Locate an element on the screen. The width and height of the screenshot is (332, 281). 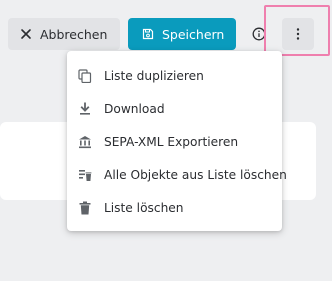
menu-item-clear-list: Alle Objekte aus Liste löschen is located at coordinates (177, 174).